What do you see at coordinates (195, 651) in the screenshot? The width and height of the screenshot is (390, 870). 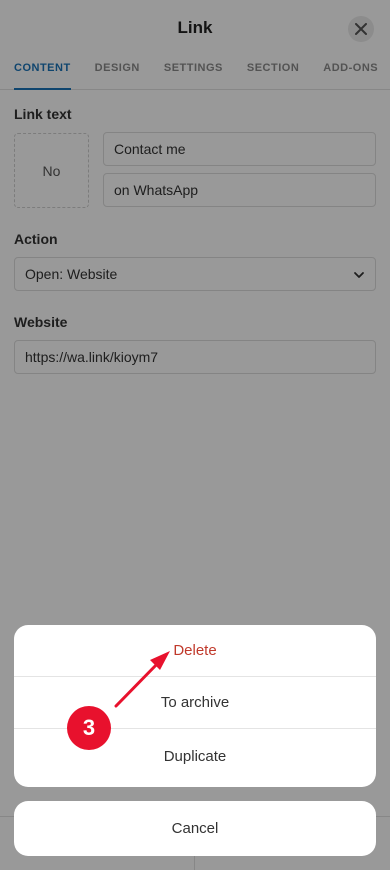 I see `delete-option: Delete` at bounding box center [195, 651].